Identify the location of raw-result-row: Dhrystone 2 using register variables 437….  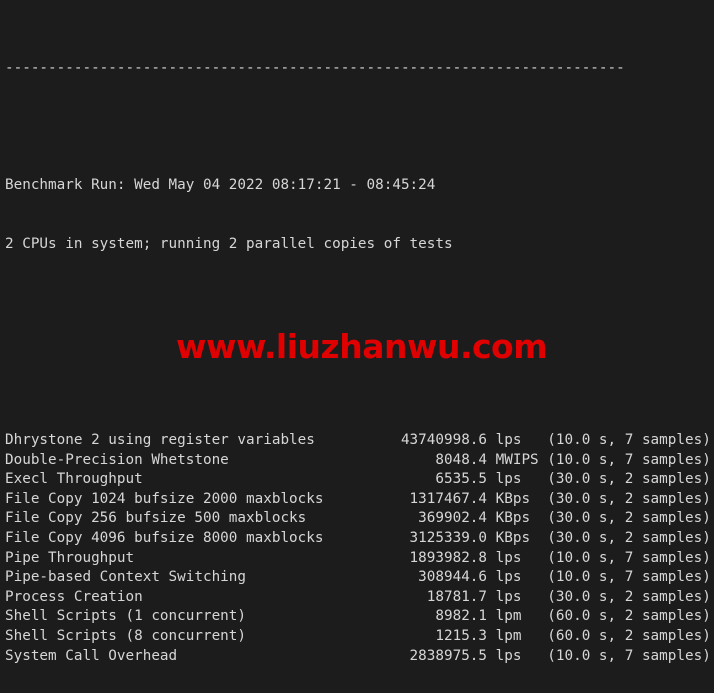
(358, 440).